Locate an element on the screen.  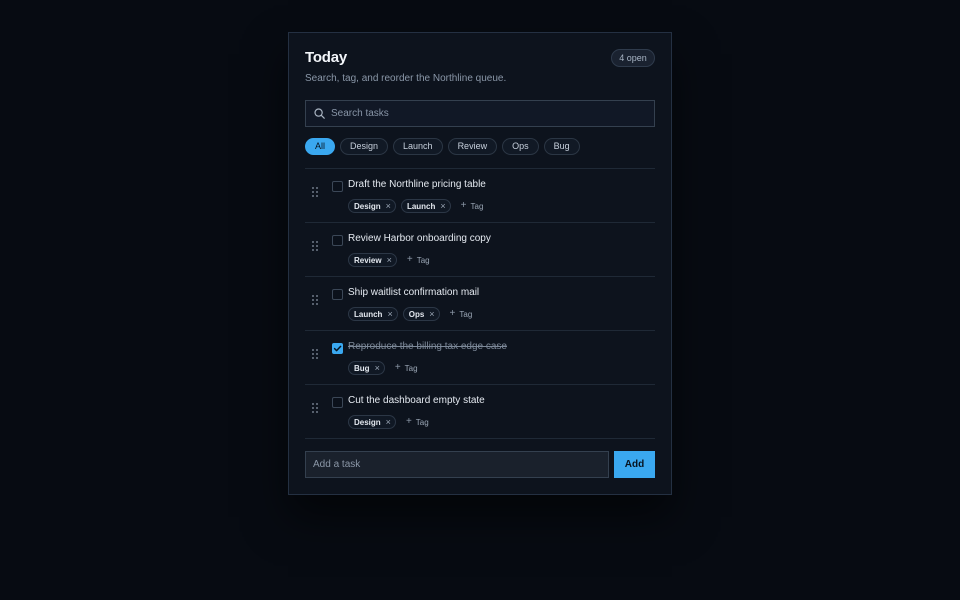
filter-chip-launch: Launch is located at coordinates (418, 146).